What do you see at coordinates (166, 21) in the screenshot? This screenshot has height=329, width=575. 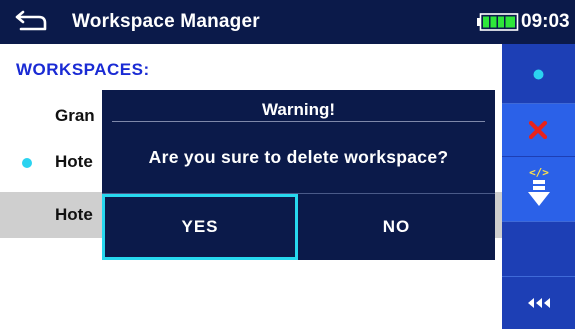 I see `app-title: Workspace Manager` at bounding box center [166, 21].